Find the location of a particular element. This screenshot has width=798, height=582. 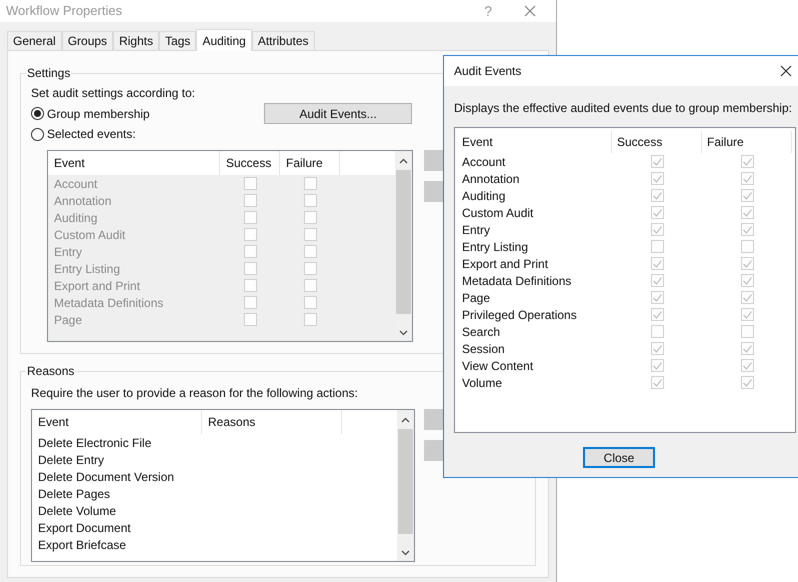

radio-option: Group membership is located at coordinates (147, 114).